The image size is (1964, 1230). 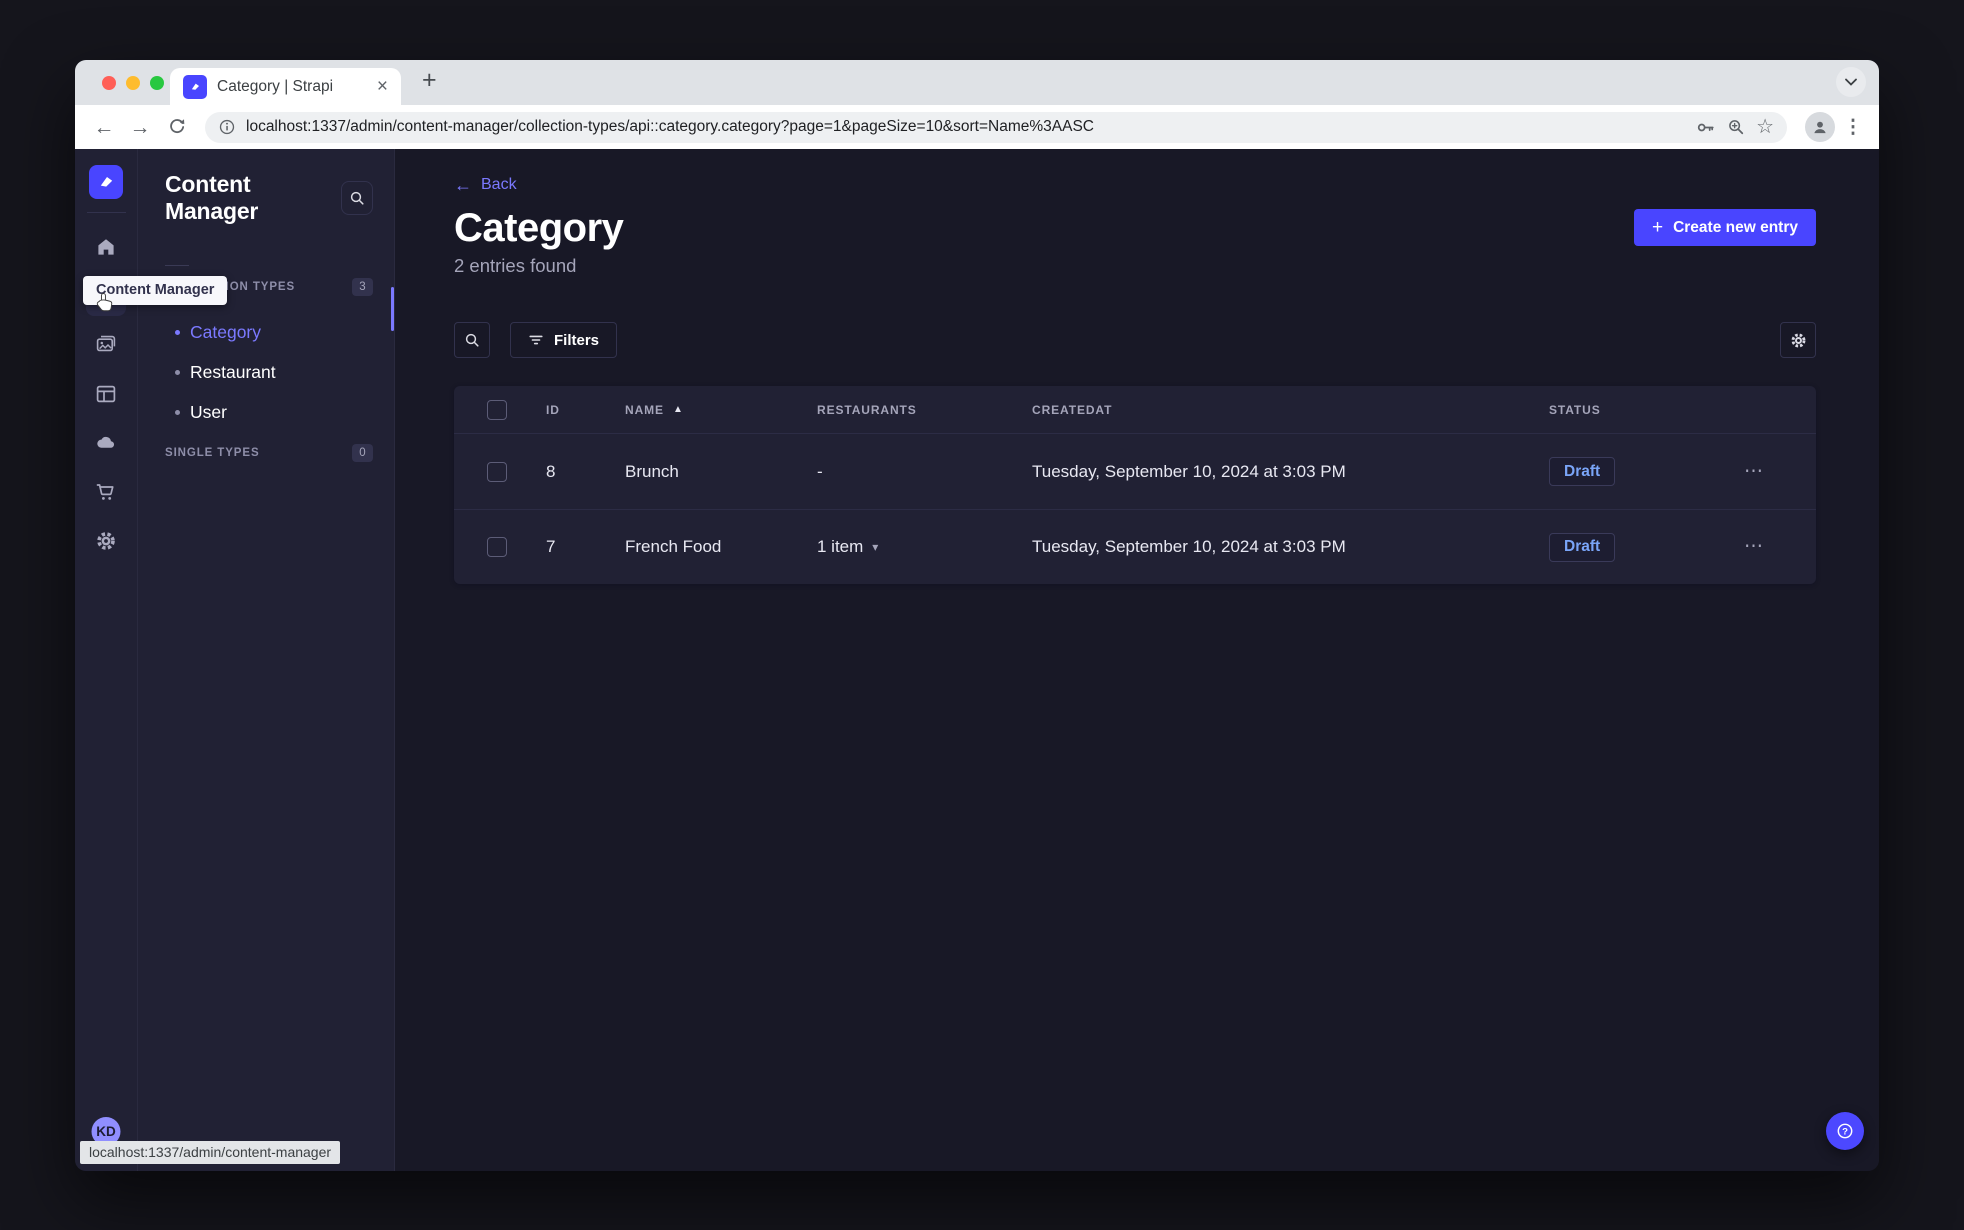 I want to click on subnav-item-user: User, so click(x=269, y=412).